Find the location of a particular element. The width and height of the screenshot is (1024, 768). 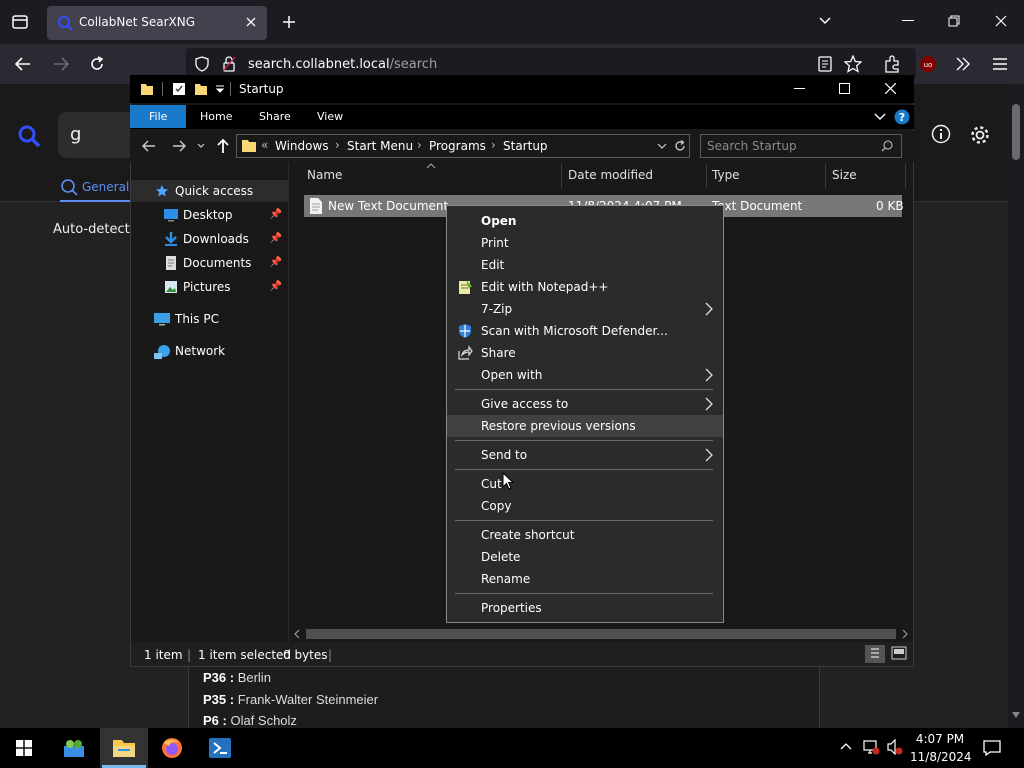

horizontal-scrollbar is located at coordinates (601, 634).